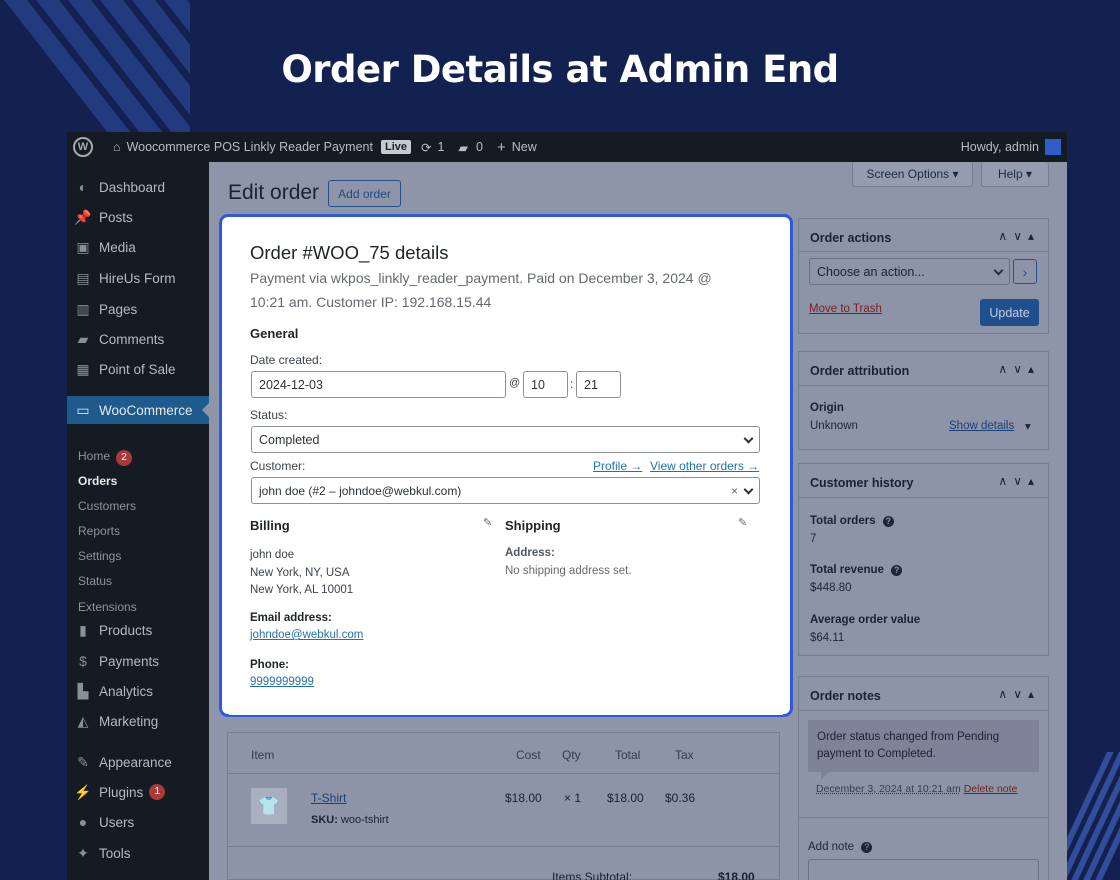 The image size is (1120, 880). I want to click on pin-icon: 📌, so click(83, 216).